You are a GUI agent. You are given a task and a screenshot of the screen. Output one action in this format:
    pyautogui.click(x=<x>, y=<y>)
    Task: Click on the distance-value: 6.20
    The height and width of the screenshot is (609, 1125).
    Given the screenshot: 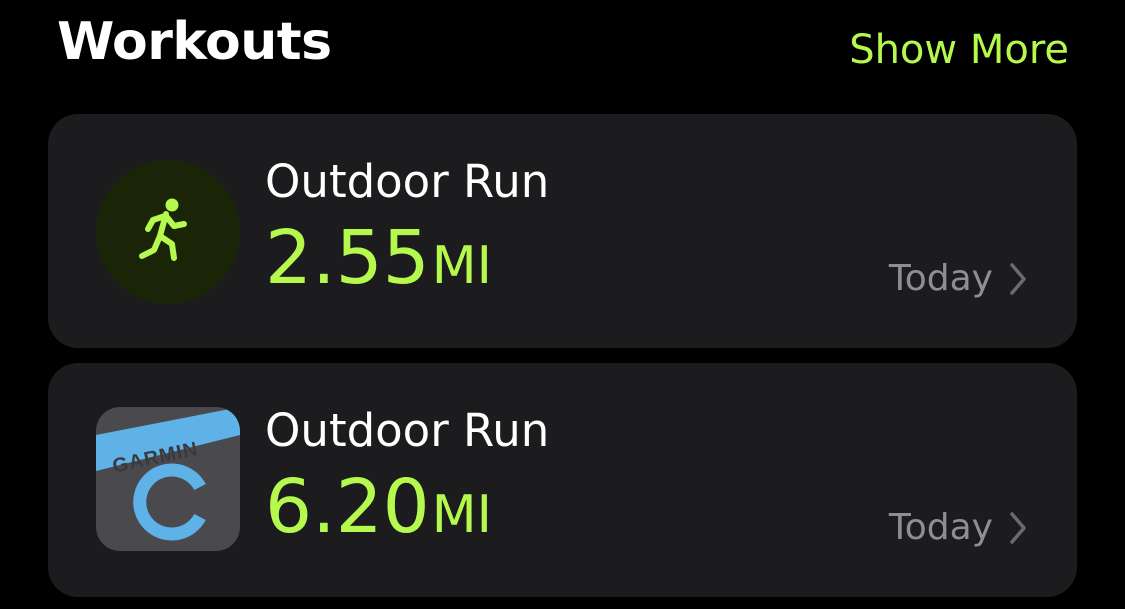 What is the action you would take?
    pyautogui.click(x=347, y=507)
    